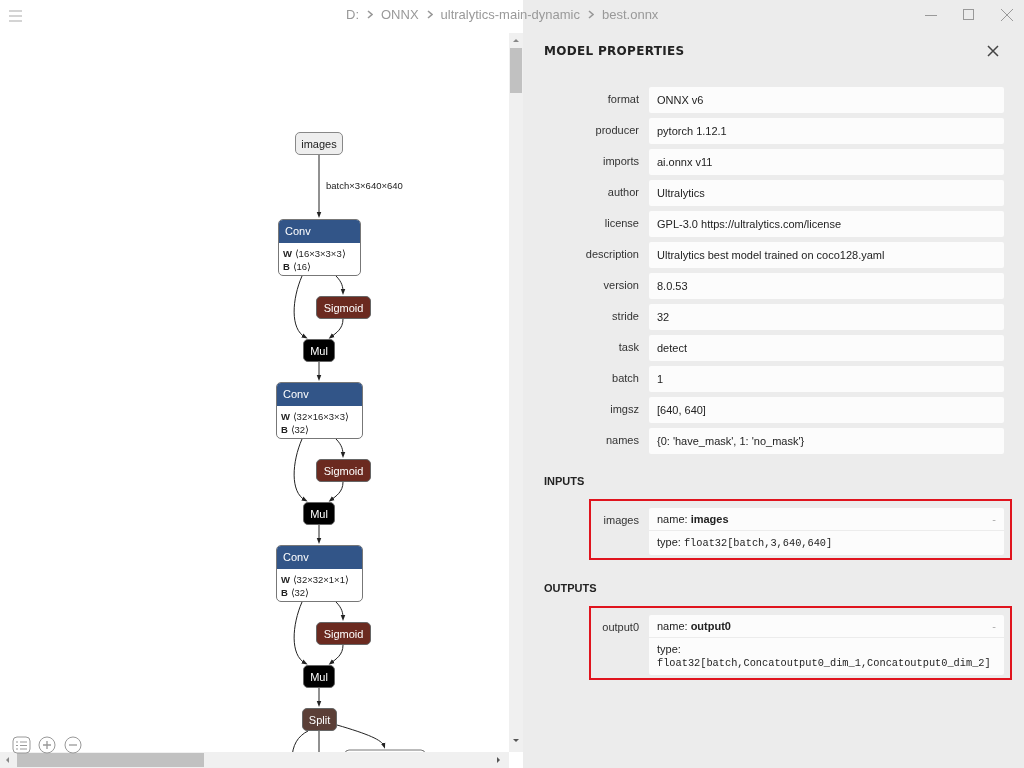  Describe the element at coordinates (826, 410) in the screenshot. I see `property-value: [640, 640]` at that location.